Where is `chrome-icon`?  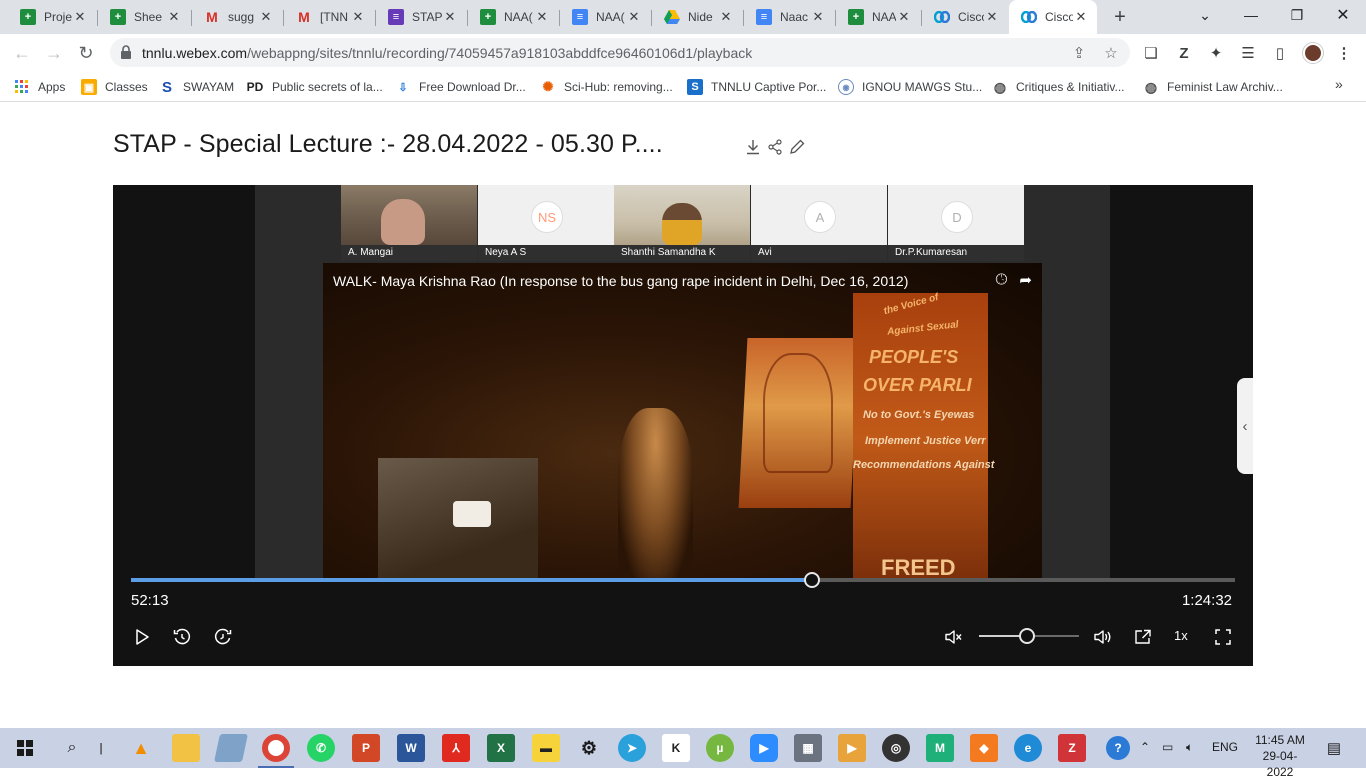
chrome-icon is located at coordinates (276, 748).